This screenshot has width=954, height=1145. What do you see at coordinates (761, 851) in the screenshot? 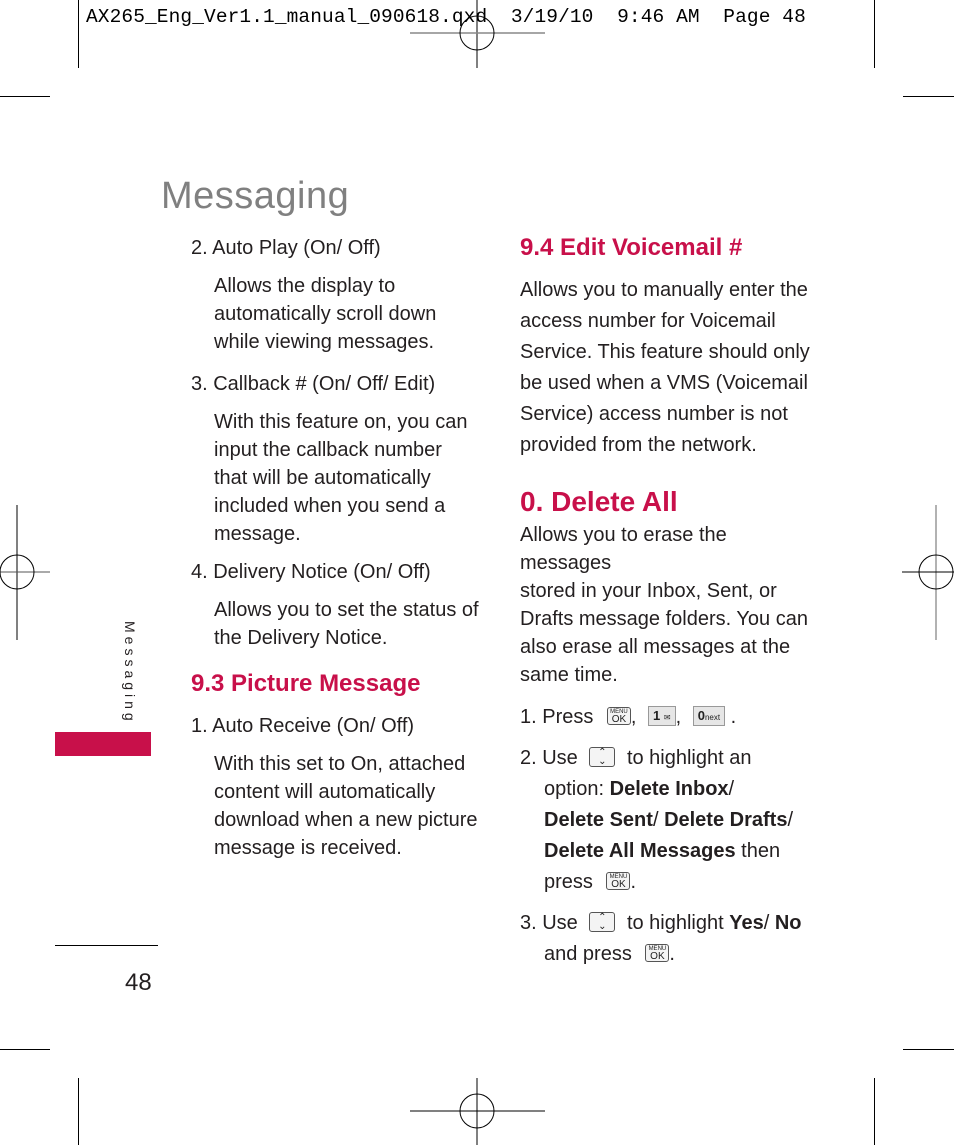
I see `step-text: then` at bounding box center [761, 851].